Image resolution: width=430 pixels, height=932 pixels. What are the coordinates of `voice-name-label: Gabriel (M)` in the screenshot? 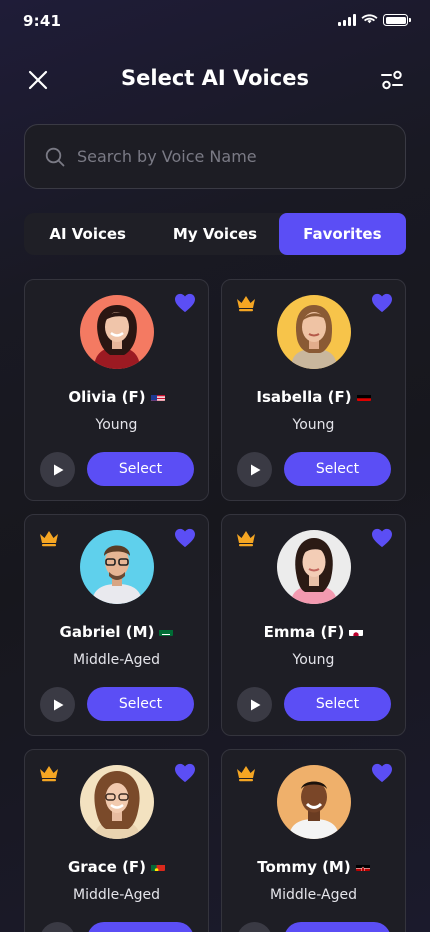 It's located at (107, 632).